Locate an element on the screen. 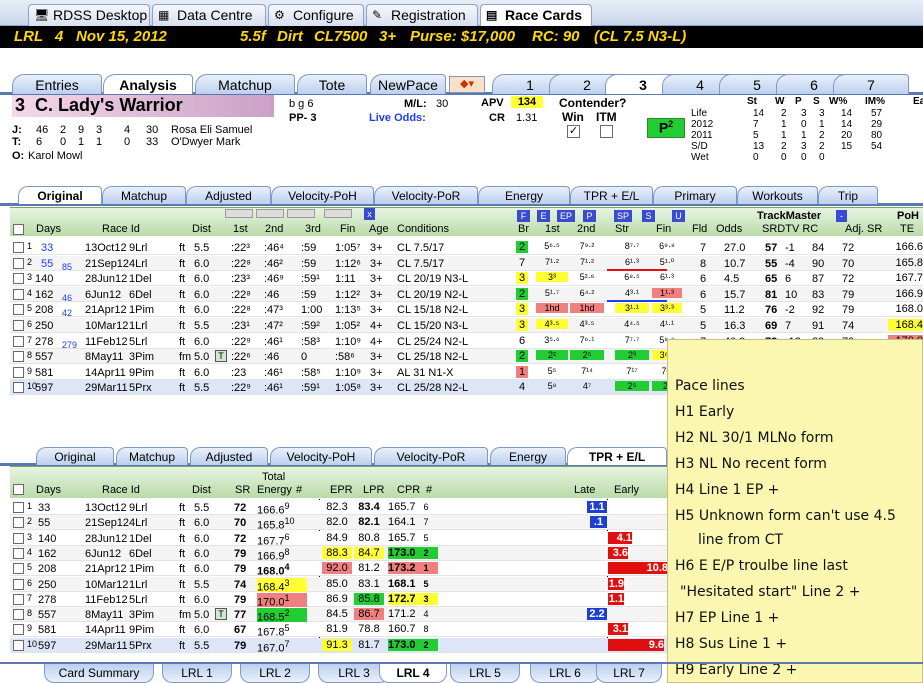  pace-button-e: E is located at coordinates (543, 216).